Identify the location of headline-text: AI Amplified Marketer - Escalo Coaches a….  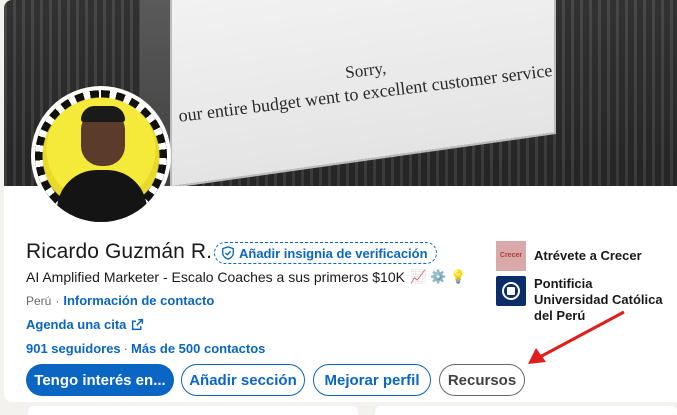
(215, 277).